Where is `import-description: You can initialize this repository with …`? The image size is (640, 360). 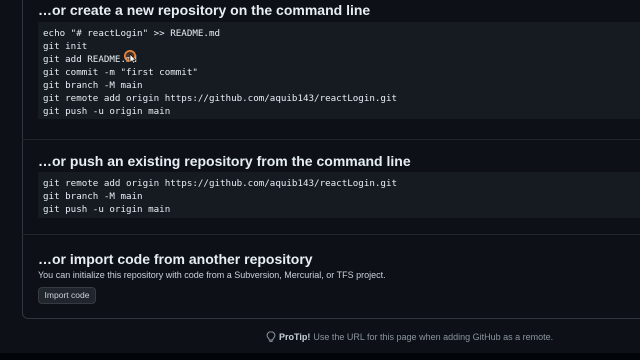
import-description: You can initialize this repository with … is located at coordinates (212, 275).